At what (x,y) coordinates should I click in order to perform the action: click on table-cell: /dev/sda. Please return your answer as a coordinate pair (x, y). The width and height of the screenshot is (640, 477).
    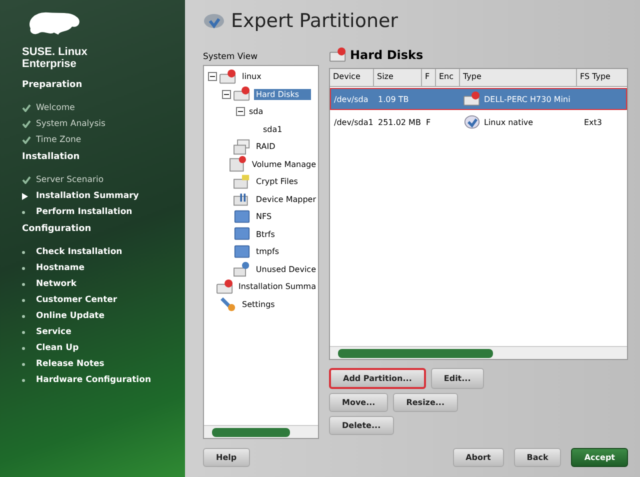
    Looking at the image, I should click on (351, 99).